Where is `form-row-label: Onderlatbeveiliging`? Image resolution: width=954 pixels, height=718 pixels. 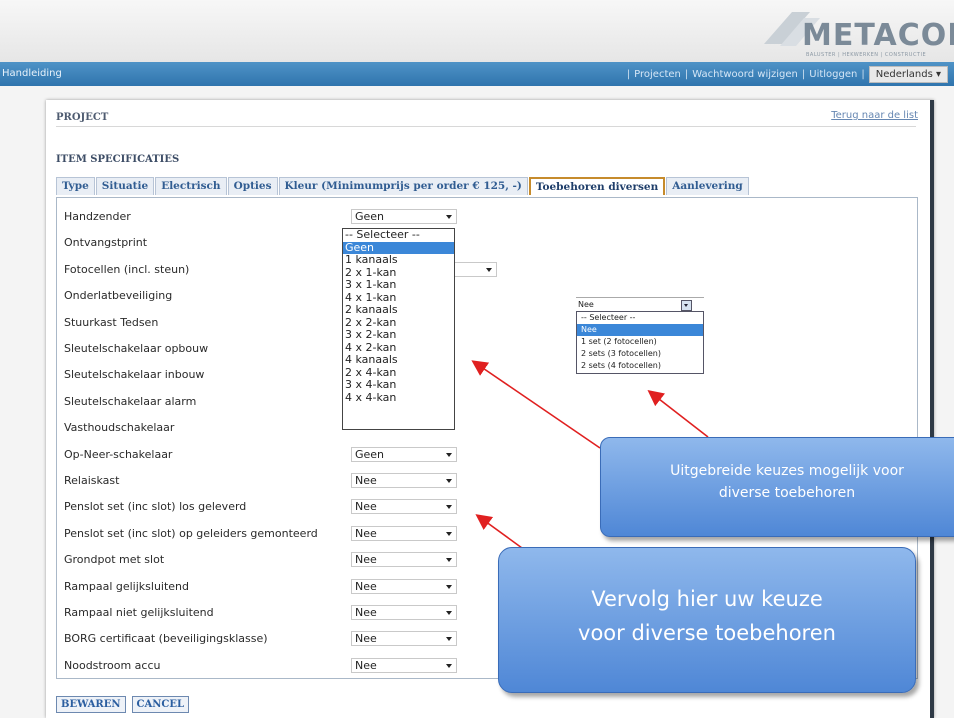 form-row-label: Onderlatbeveiliging is located at coordinates (118, 296).